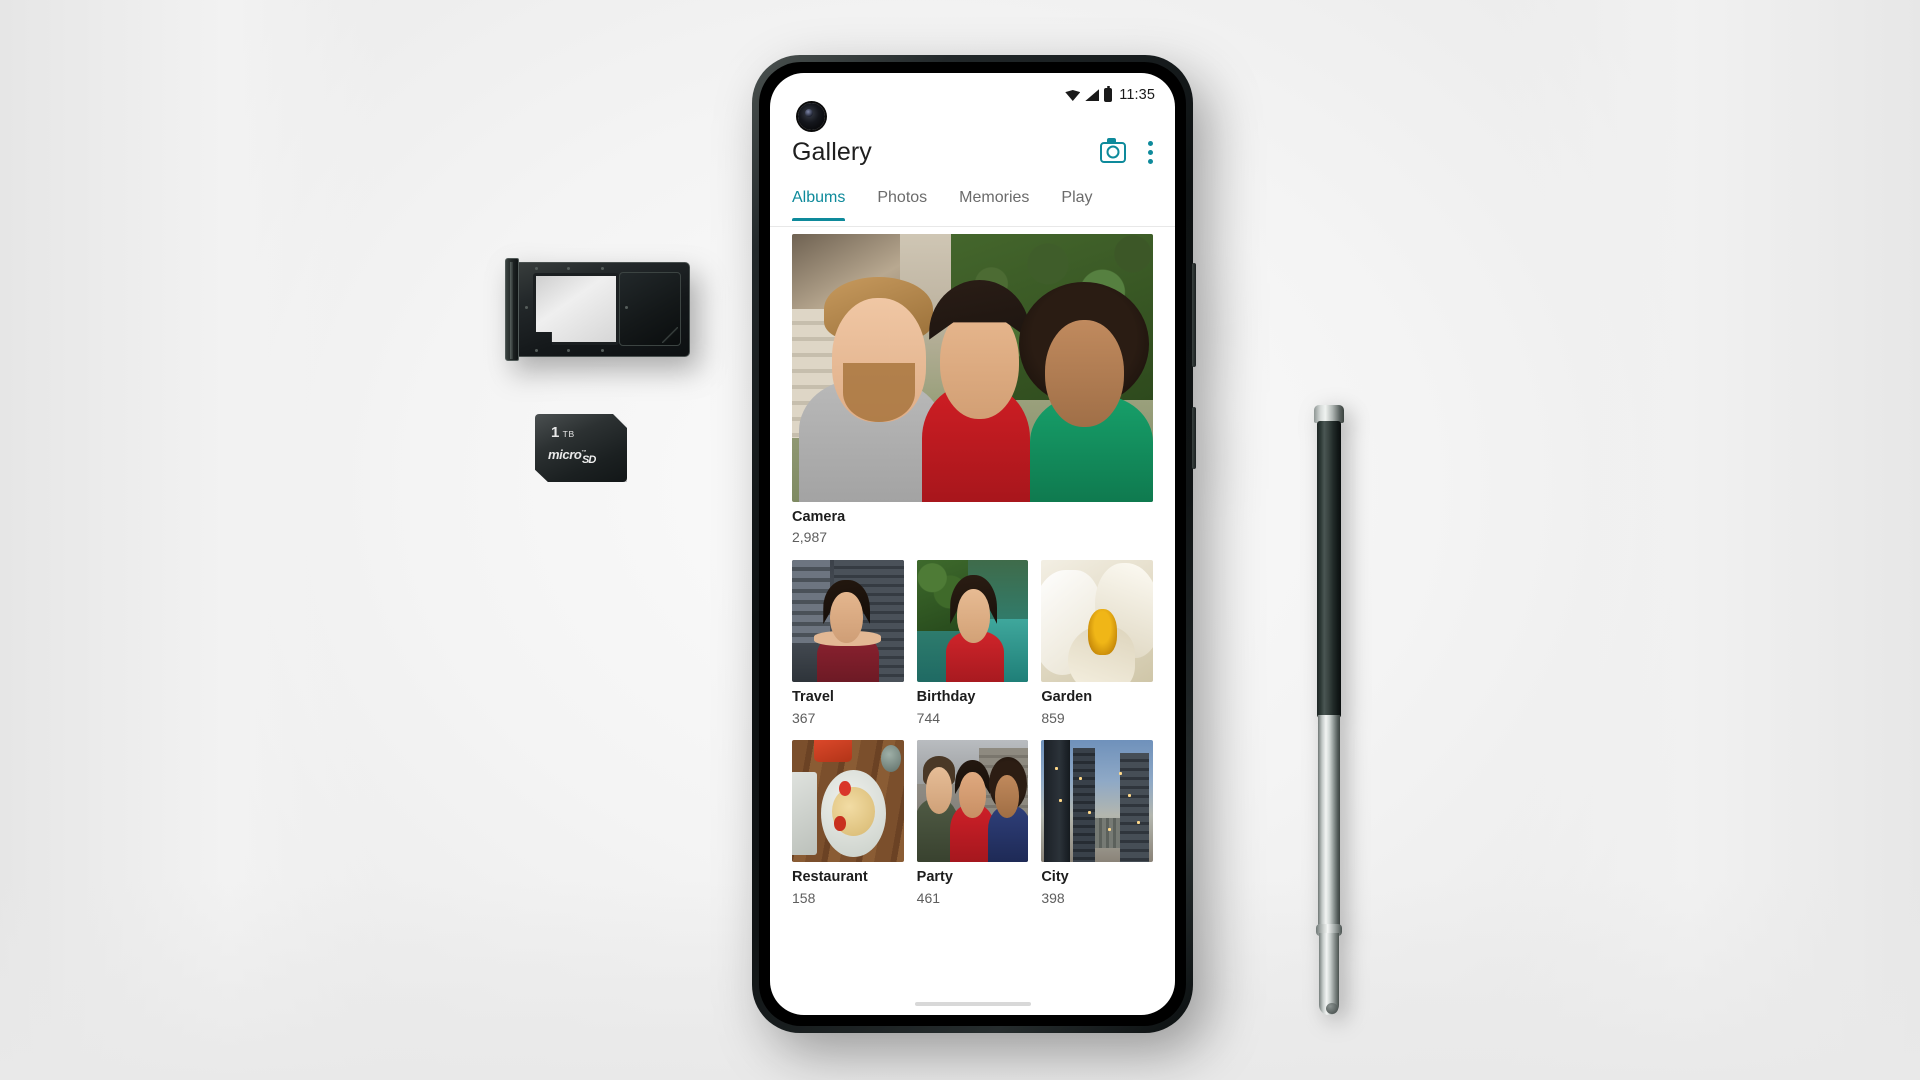  Describe the element at coordinates (939, 790) in the screenshot. I see `party-person1-head` at that location.